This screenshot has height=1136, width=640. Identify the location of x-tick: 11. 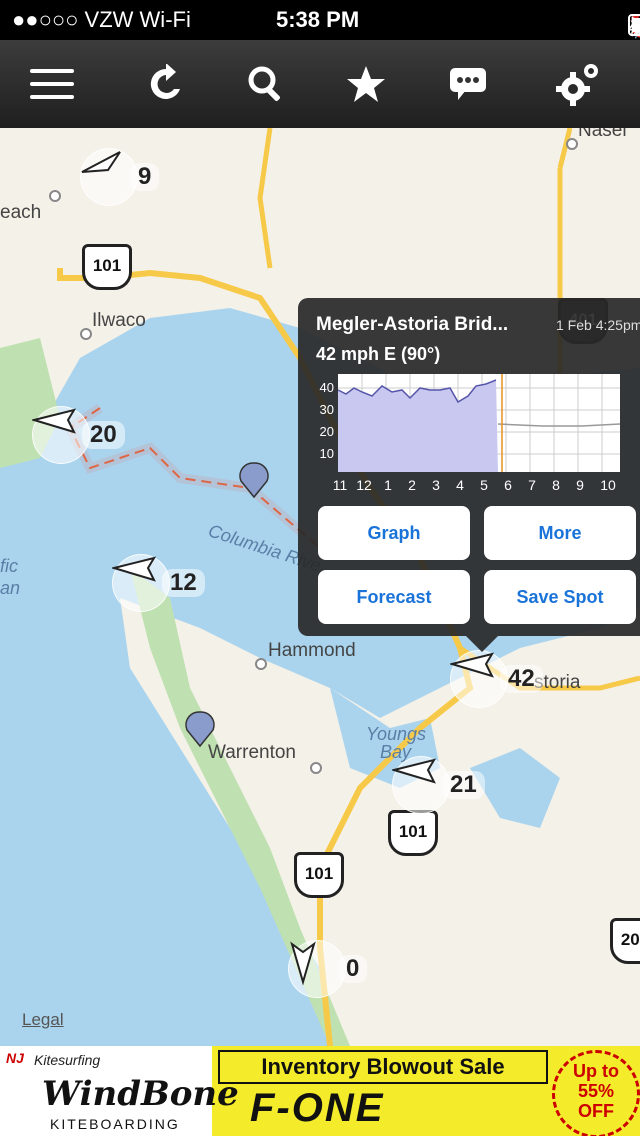
(340, 485).